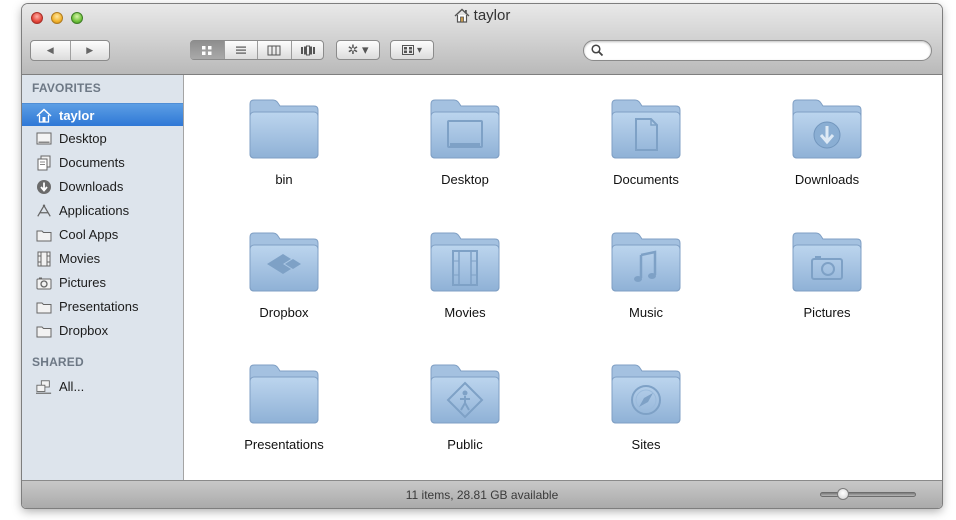 This screenshot has width=956, height=520. Describe the element at coordinates (465, 312) in the screenshot. I see `folder-label: Movies` at that location.